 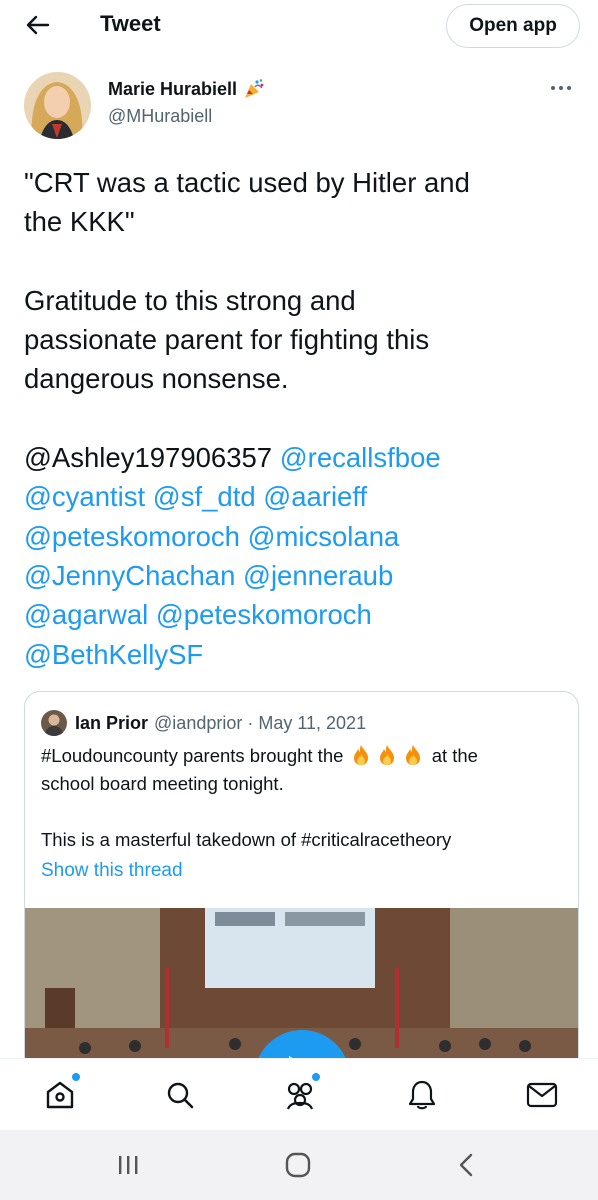 What do you see at coordinates (173, 88) in the screenshot?
I see `author-name-text: Marie Hurabiell` at bounding box center [173, 88].